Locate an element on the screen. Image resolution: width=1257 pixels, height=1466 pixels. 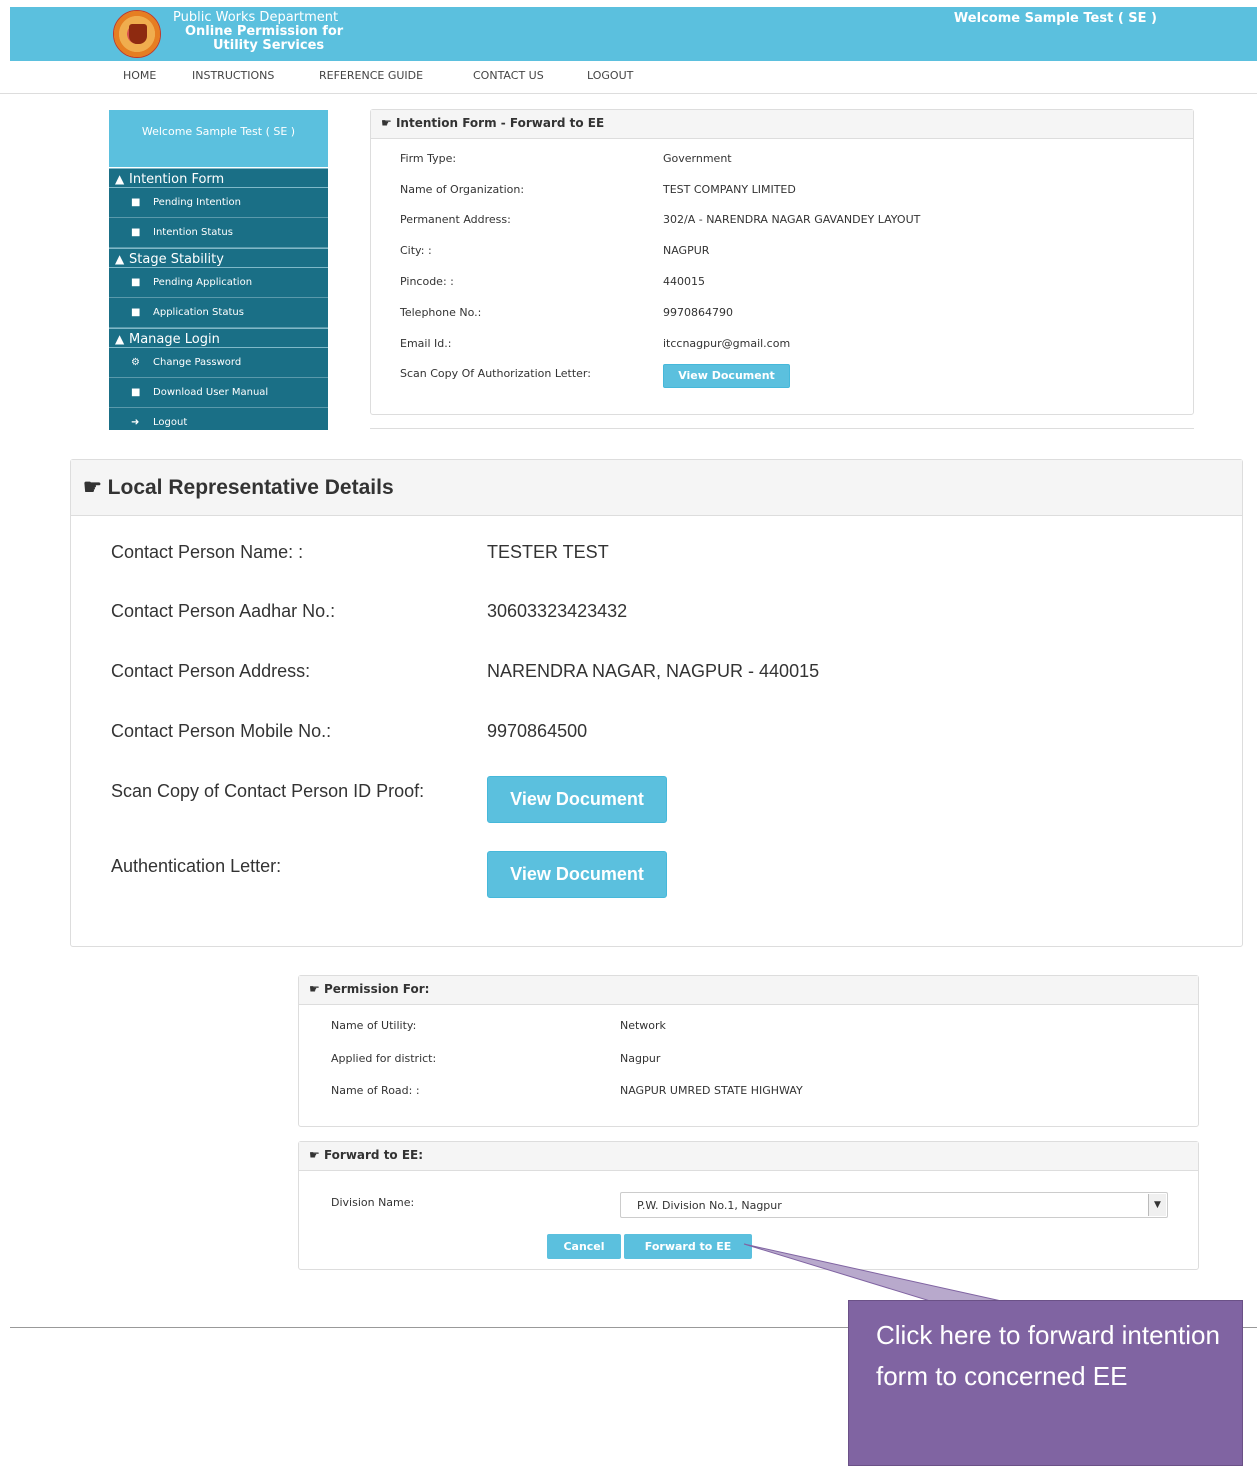
callout-pointer is located at coordinates (879, 1274).